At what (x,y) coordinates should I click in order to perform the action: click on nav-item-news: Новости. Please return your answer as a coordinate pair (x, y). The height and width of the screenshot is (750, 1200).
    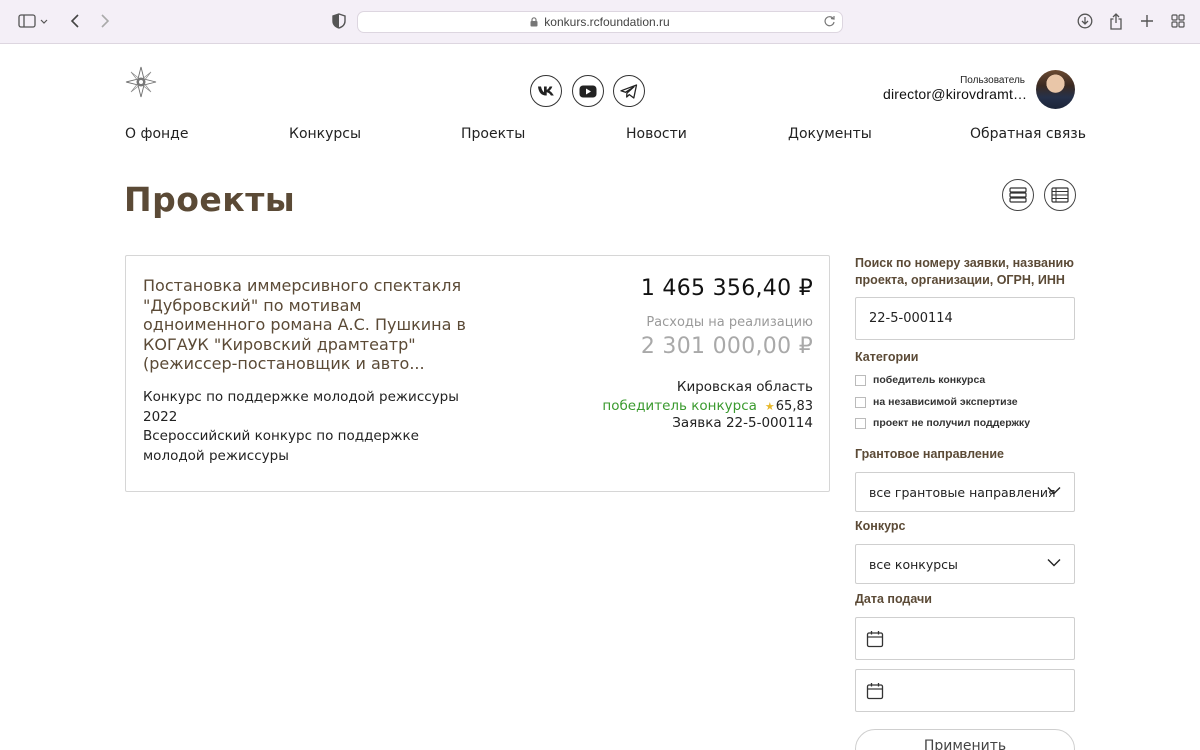
    Looking at the image, I should click on (656, 134).